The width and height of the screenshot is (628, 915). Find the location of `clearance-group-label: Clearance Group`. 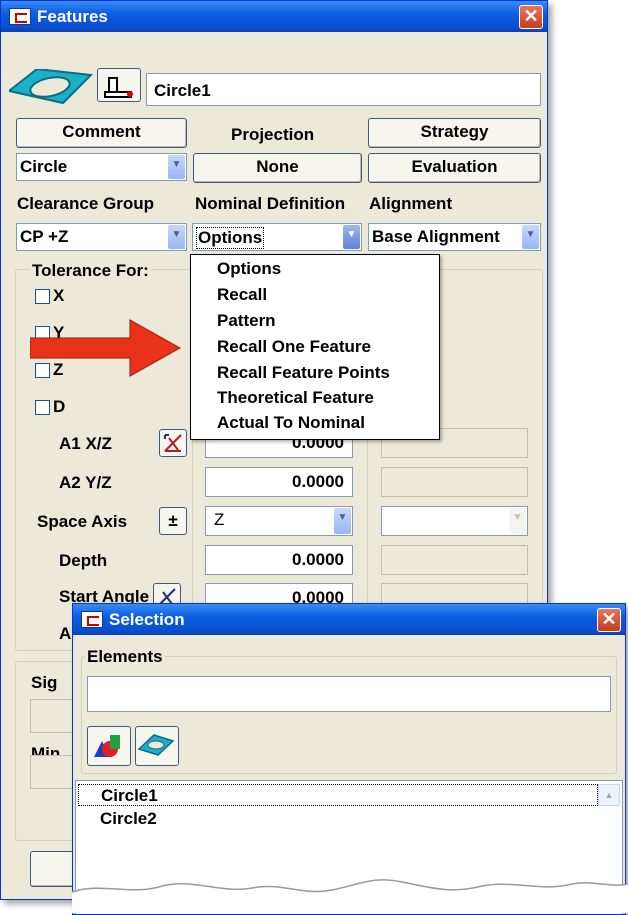

clearance-group-label: Clearance Group is located at coordinates (85, 203).